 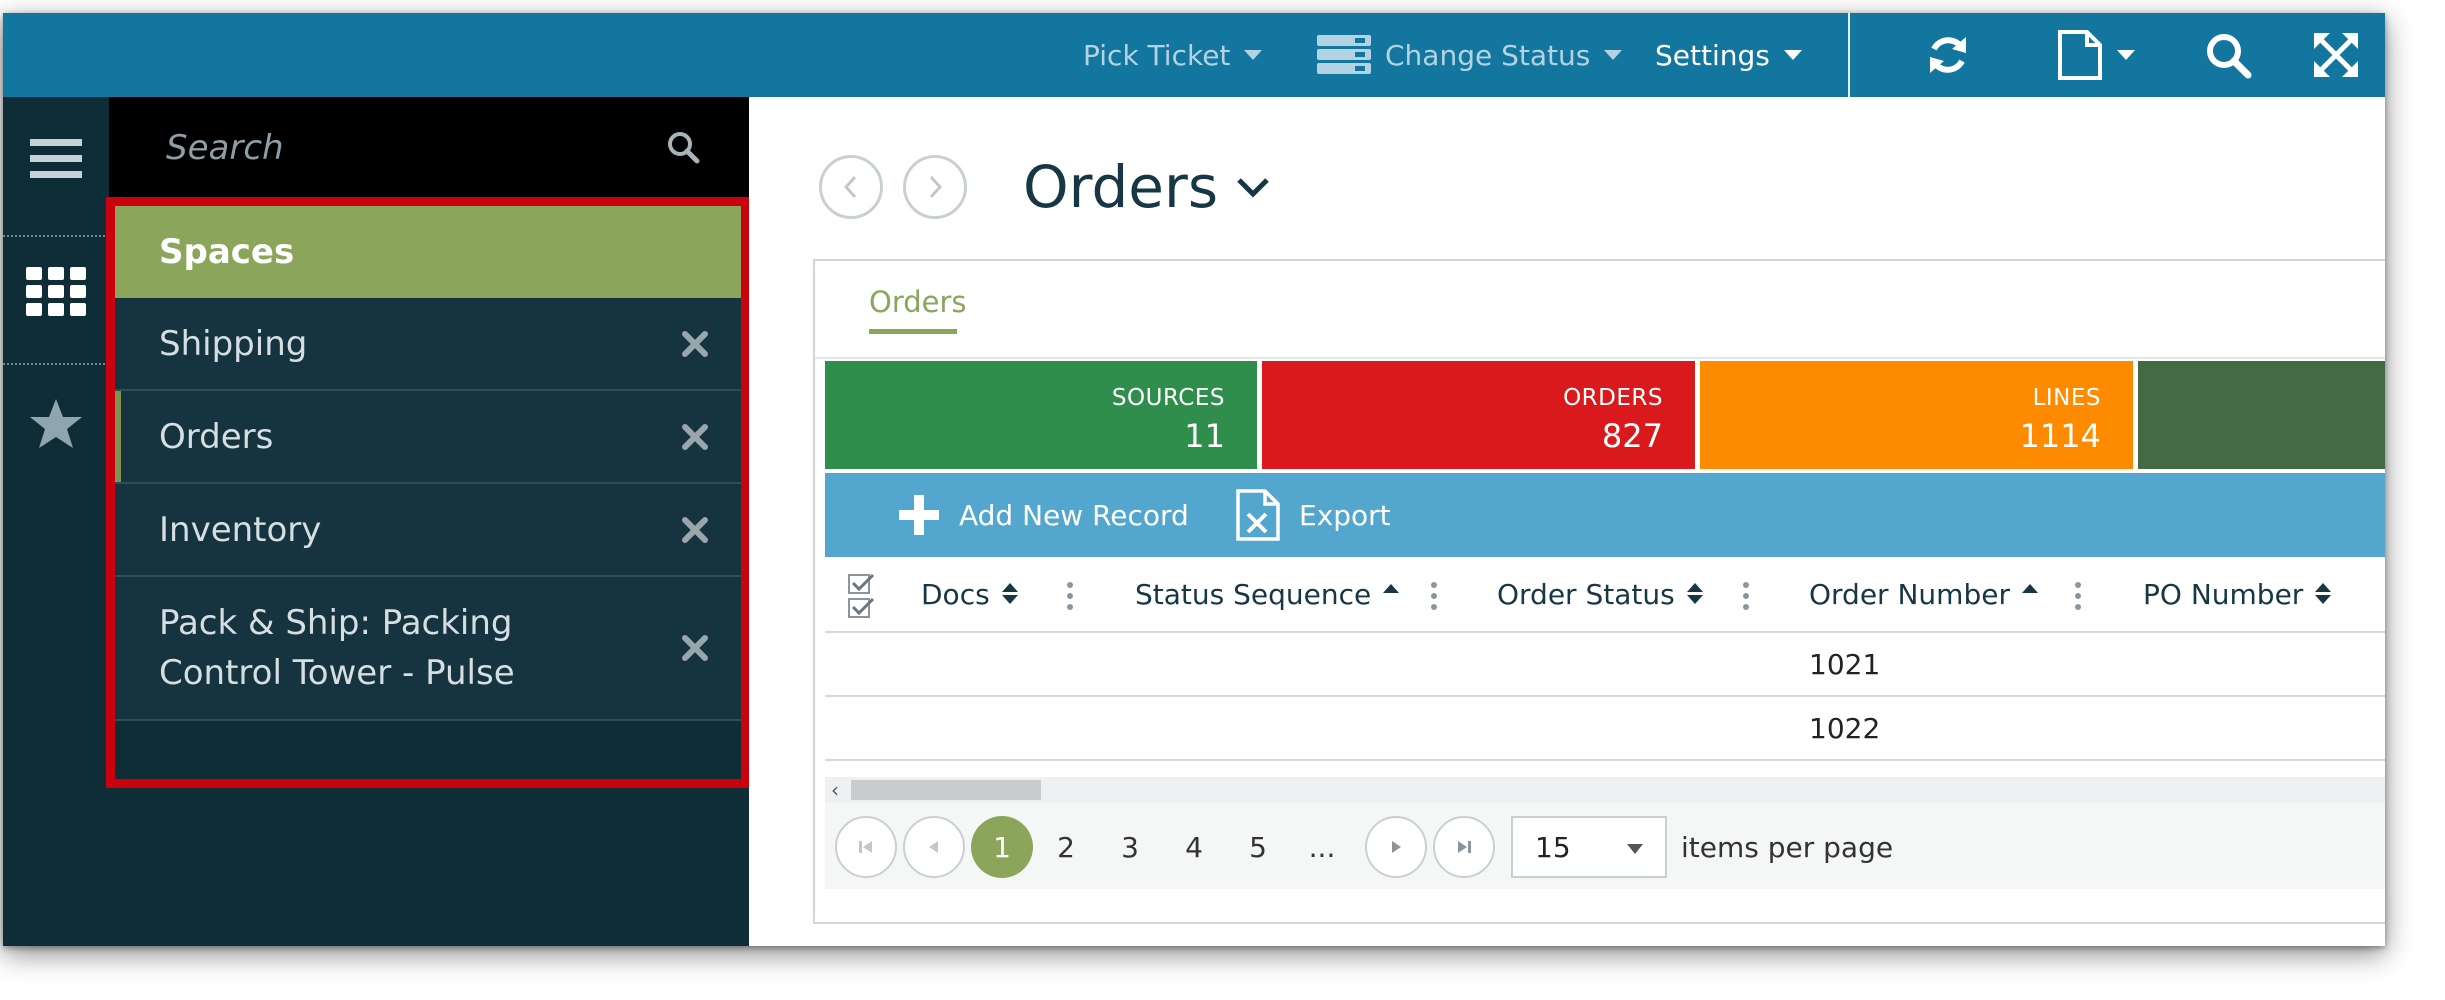 I want to click on order-number-cell: 1022, so click(x=1845, y=728).